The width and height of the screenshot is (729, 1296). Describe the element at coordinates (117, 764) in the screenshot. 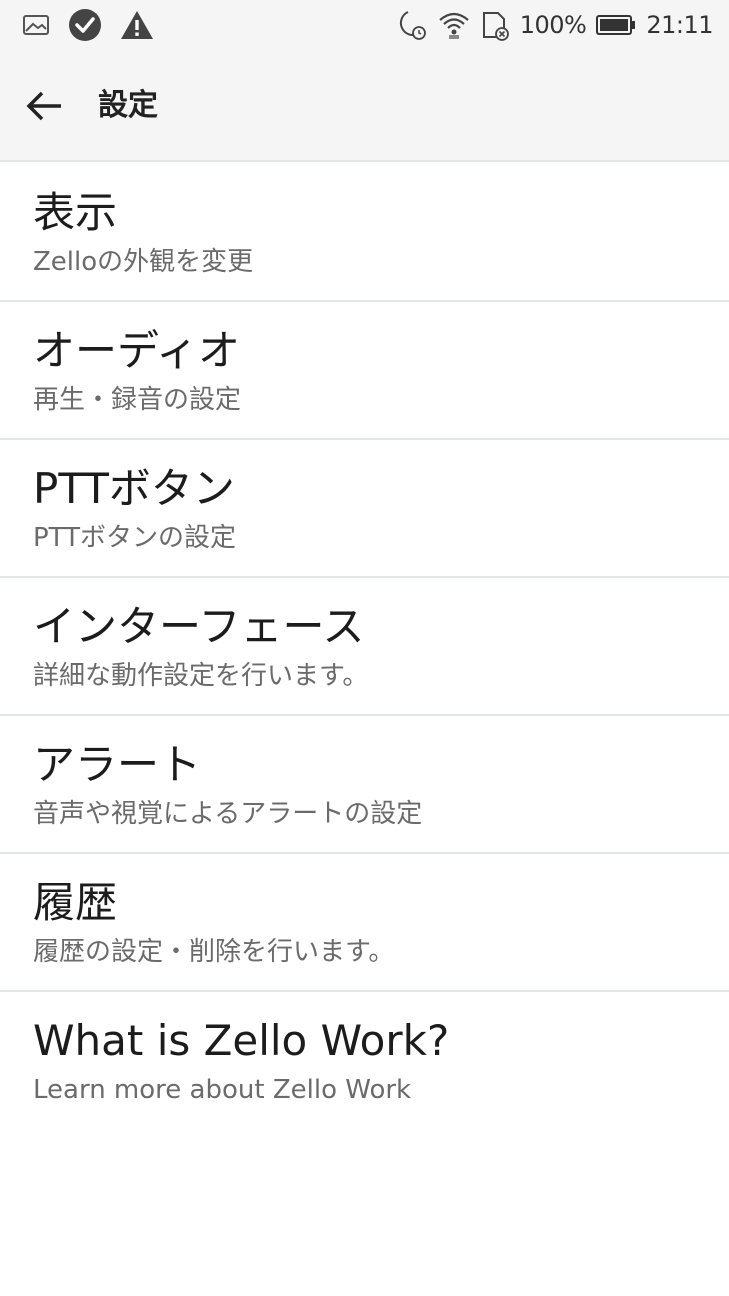

I see `settings-item-title: アラート` at that location.